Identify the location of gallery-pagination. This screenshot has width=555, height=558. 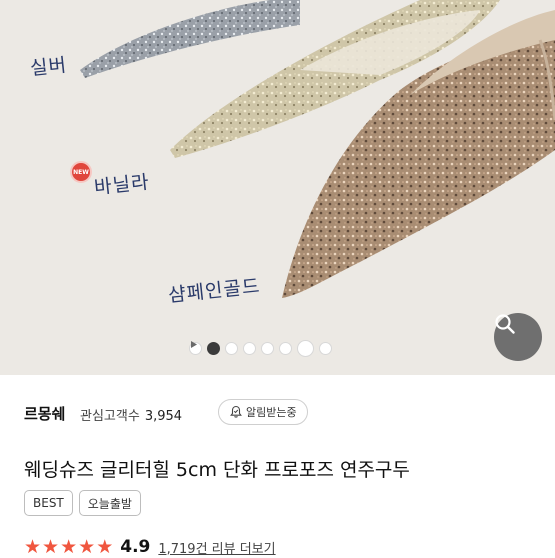
(260, 348).